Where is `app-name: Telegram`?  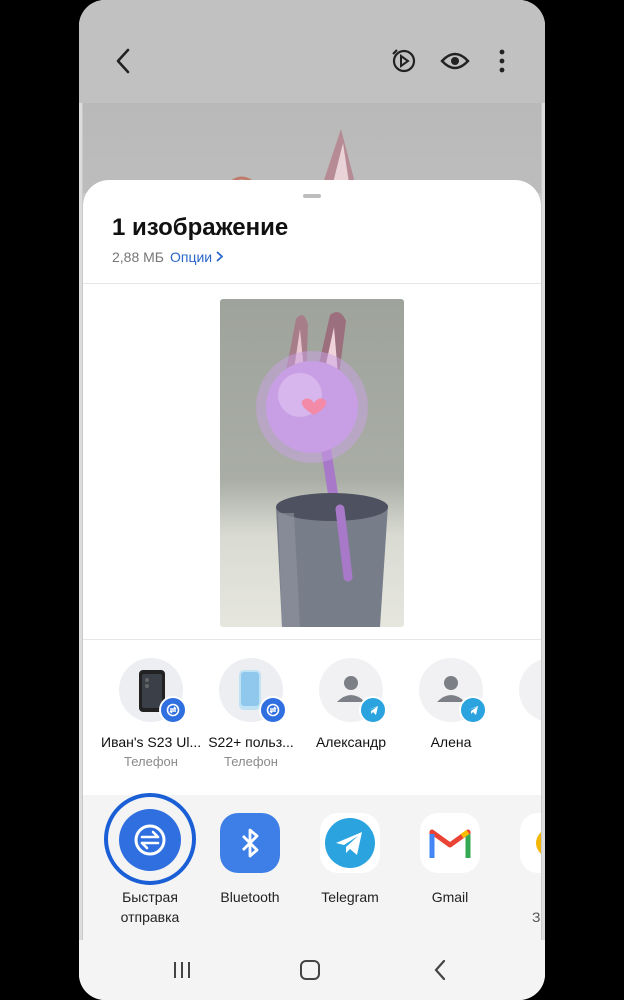 app-name: Telegram is located at coordinates (350, 897).